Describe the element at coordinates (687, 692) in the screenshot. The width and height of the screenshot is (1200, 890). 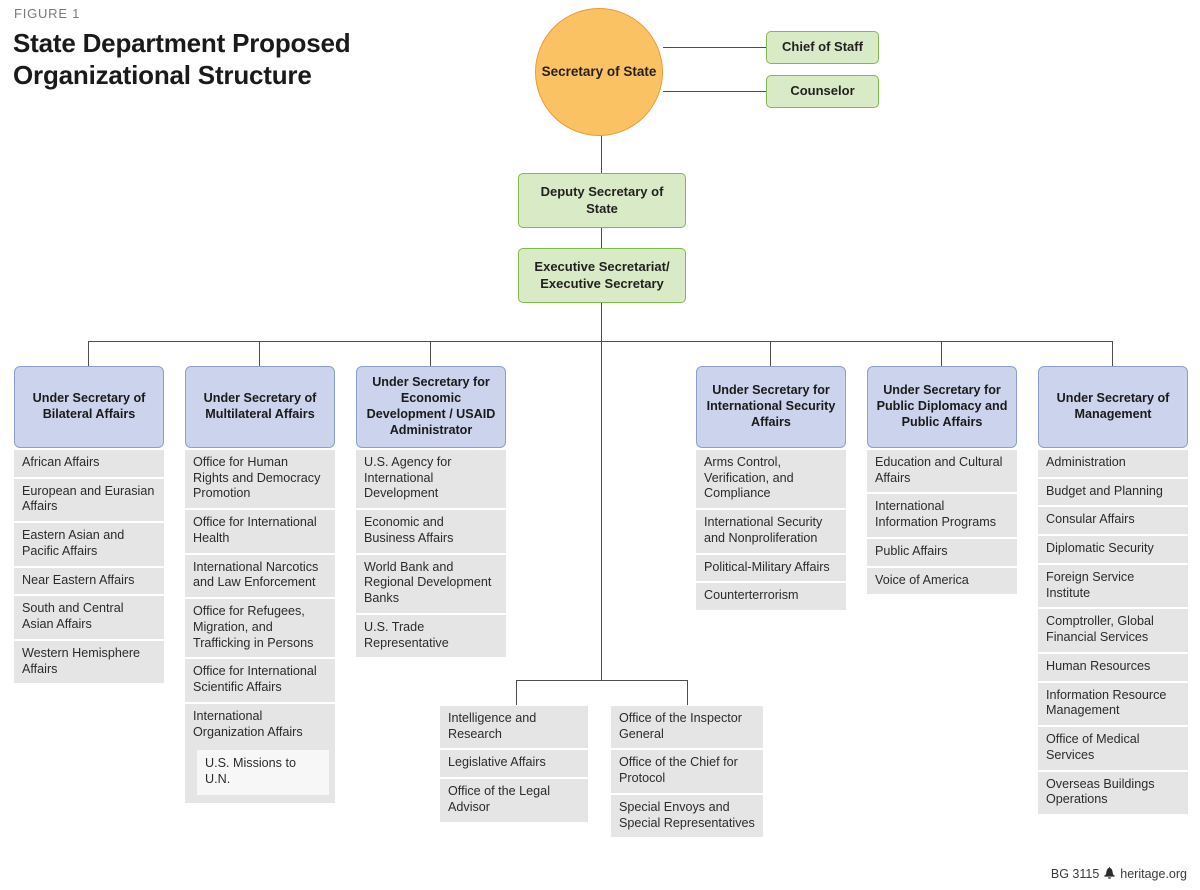
I see `connector-drop-bottom-right` at that location.